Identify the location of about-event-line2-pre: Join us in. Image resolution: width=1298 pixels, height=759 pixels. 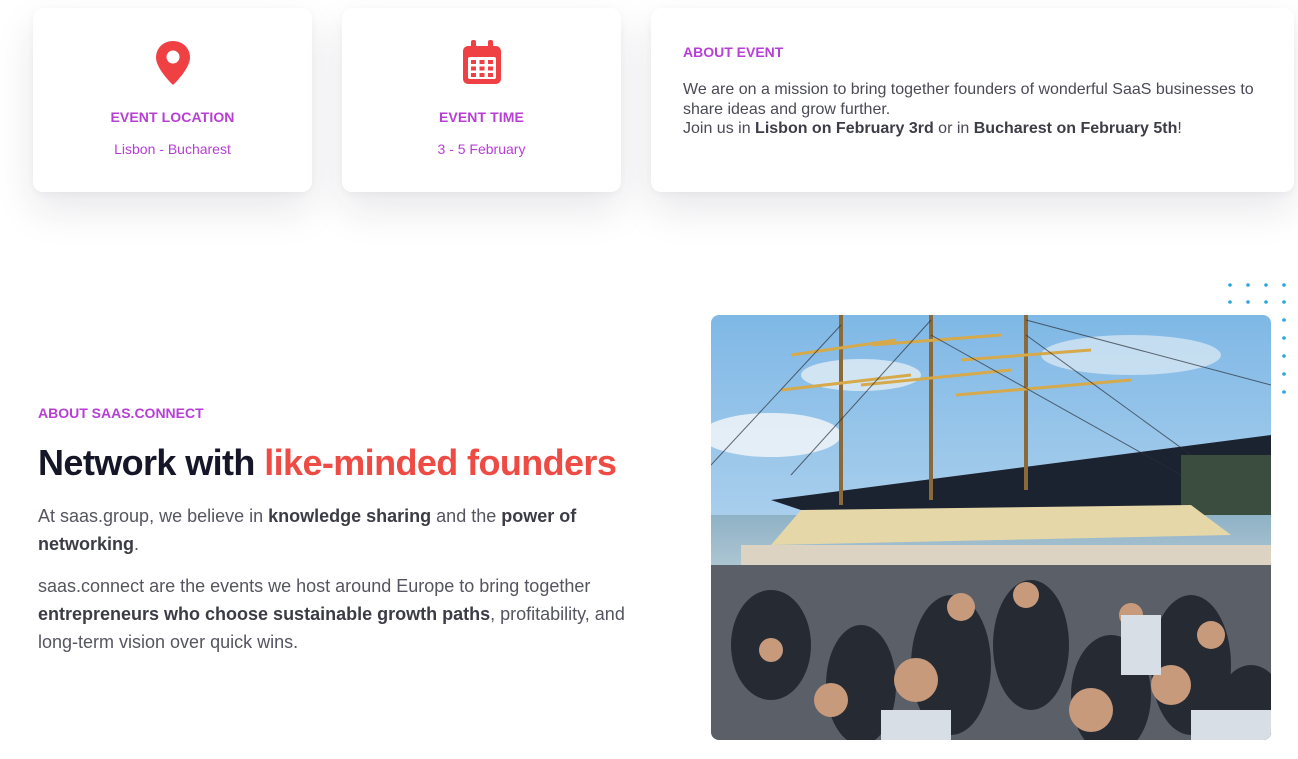
(719, 128).